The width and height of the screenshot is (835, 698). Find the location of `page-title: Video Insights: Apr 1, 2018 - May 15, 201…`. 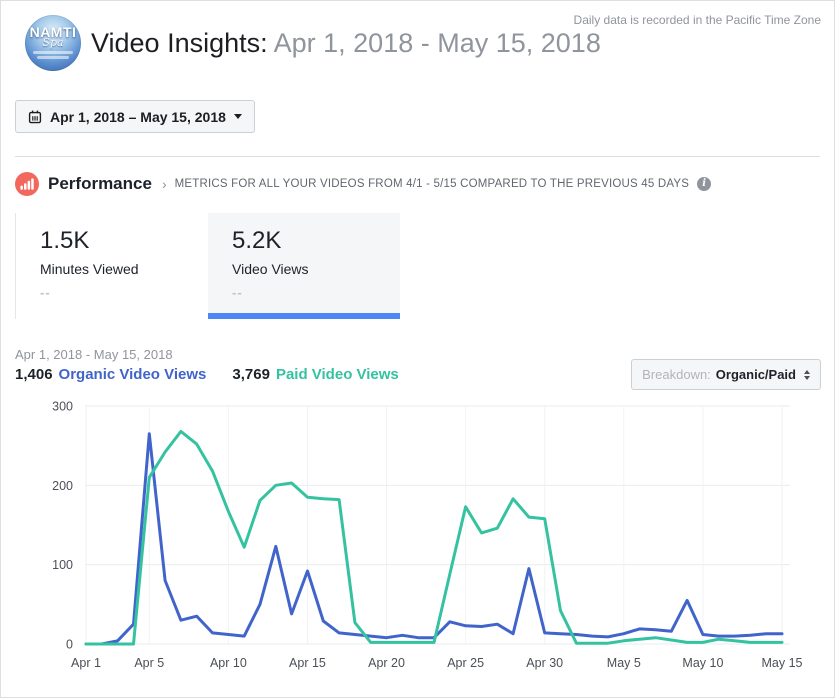

page-title: Video Insights: Apr 1, 2018 - May 15, 201… is located at coordinates (346, 43).